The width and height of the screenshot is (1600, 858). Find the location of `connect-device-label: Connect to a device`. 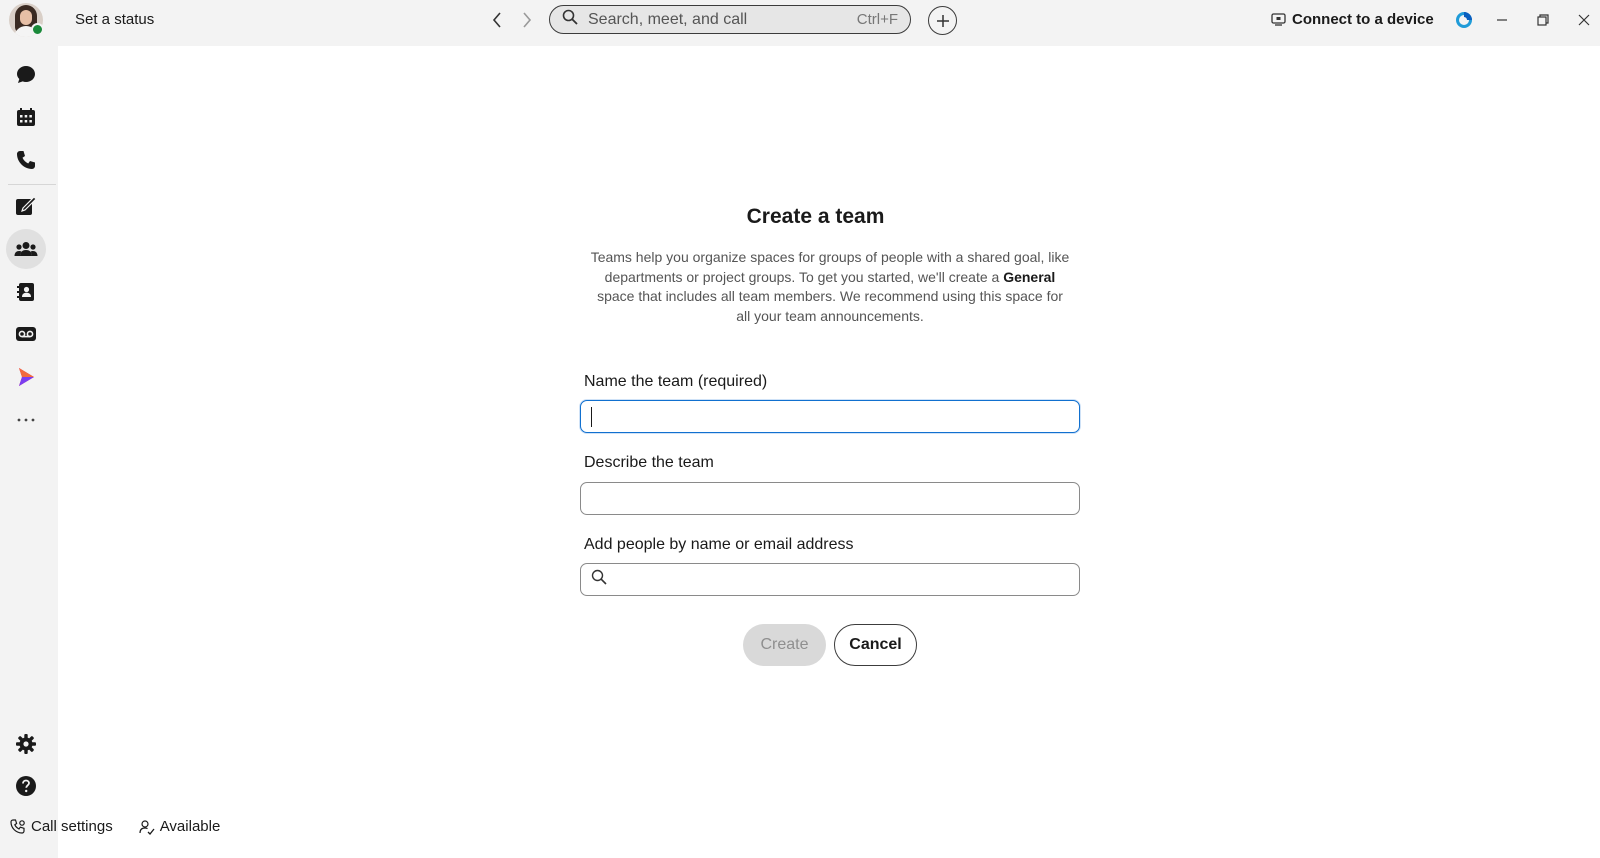

connect-device-label: Connect to a device is located at coordinates (1363, 19).